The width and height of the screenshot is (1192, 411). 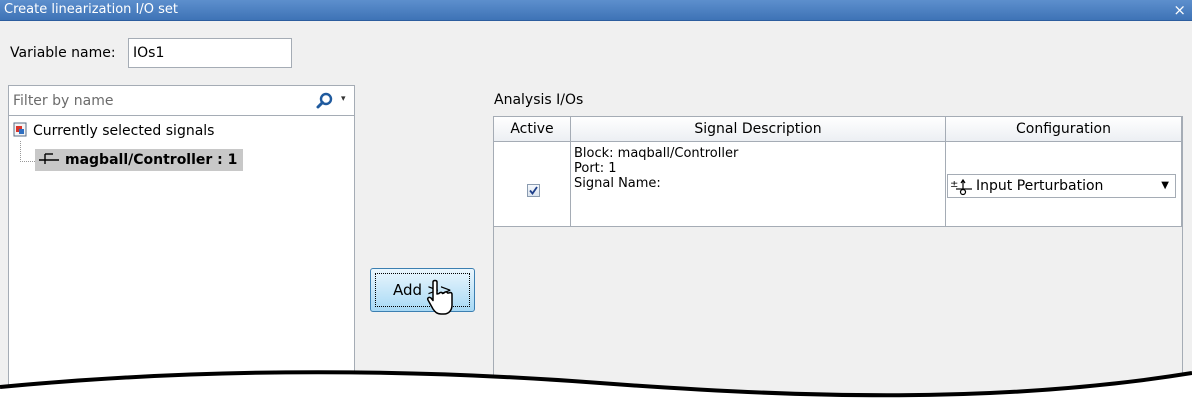 What do you see at coordinates (63, 53) in the screenshot?
I see `variable-name-label: Variable name:` at bounding box center [63, 53].